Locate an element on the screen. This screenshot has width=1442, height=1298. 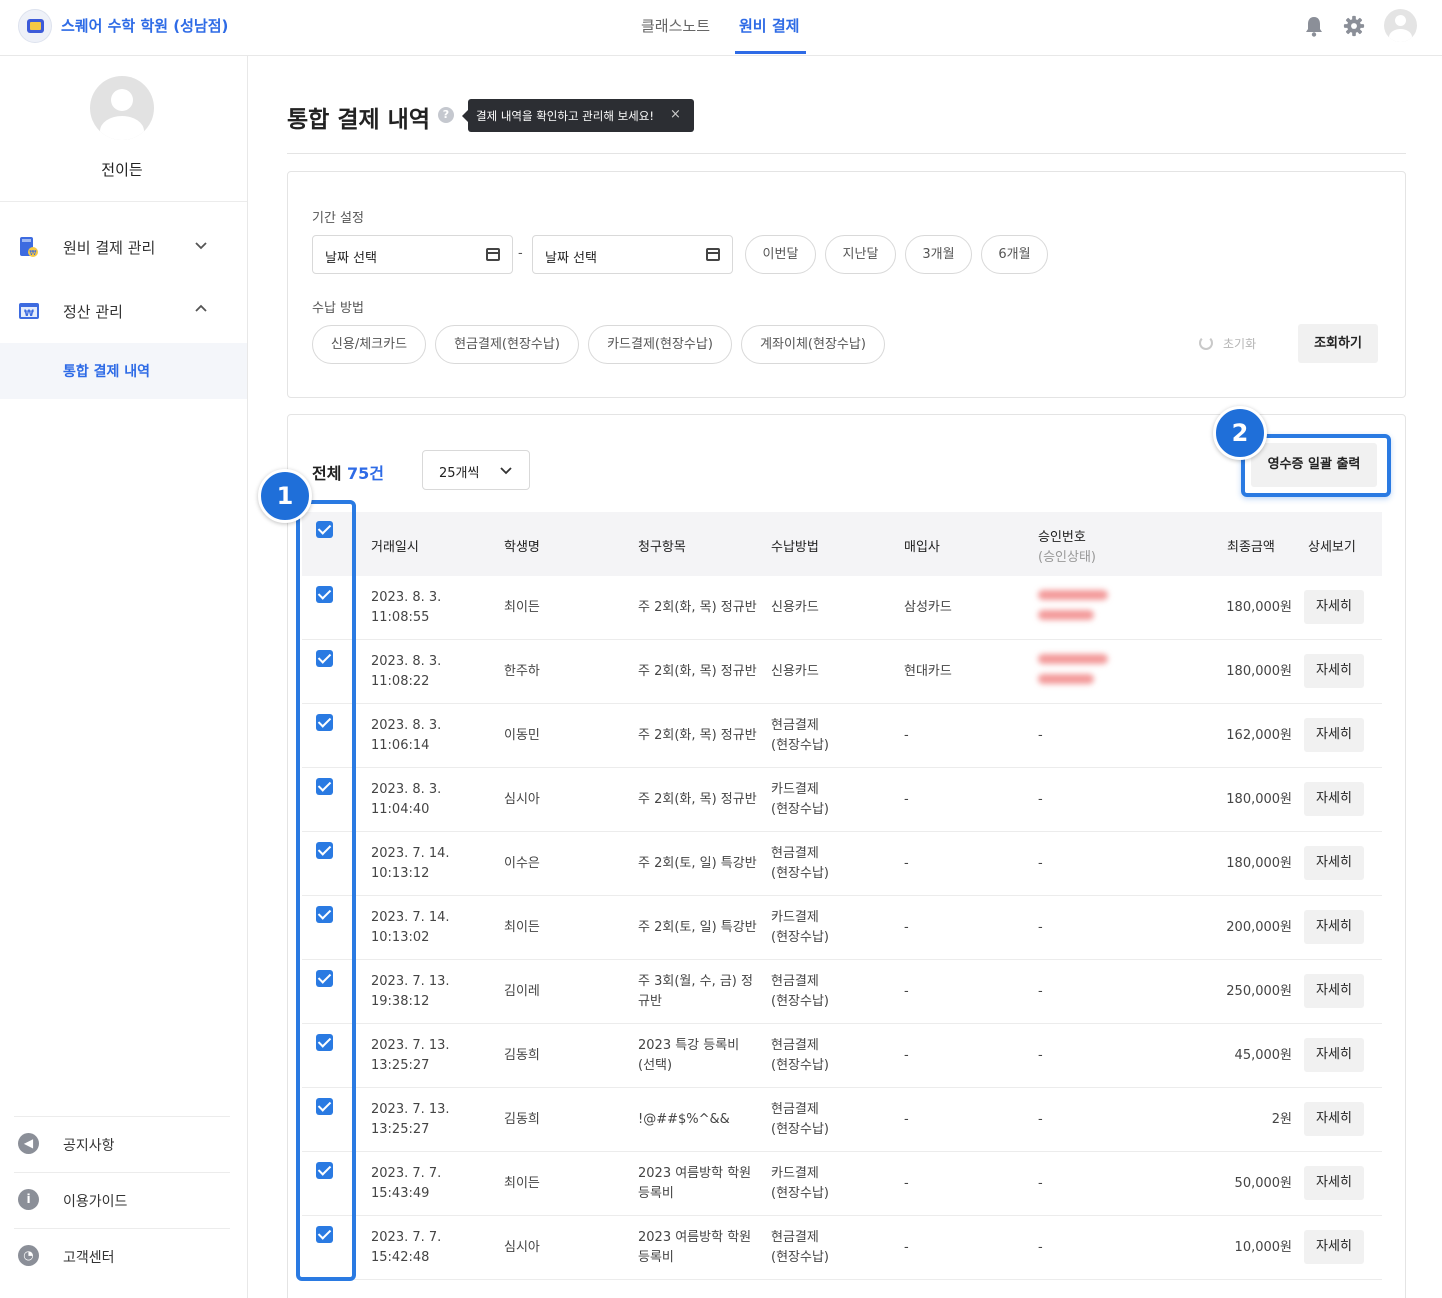
transaction-datetime: 2023. 8. 3. 11:04:40 is located at coordinates (406, 800).